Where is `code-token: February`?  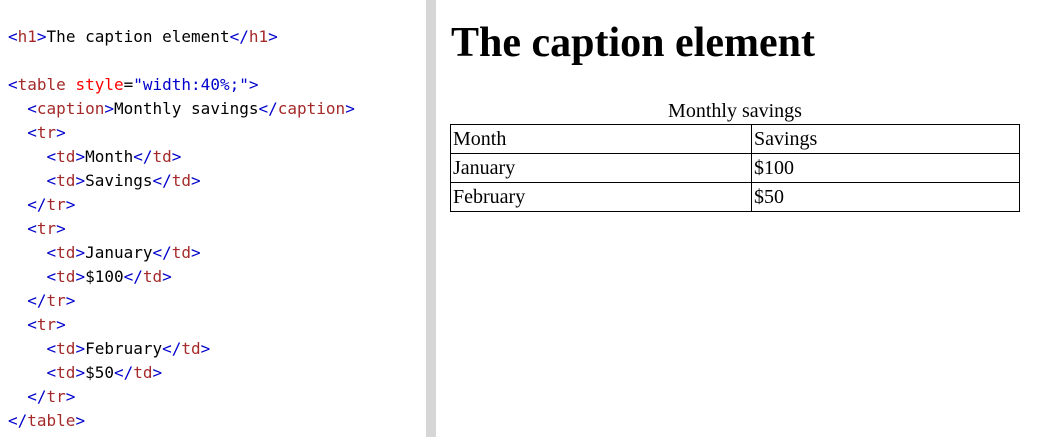 code-token: February is located at coordinates (124, 348).